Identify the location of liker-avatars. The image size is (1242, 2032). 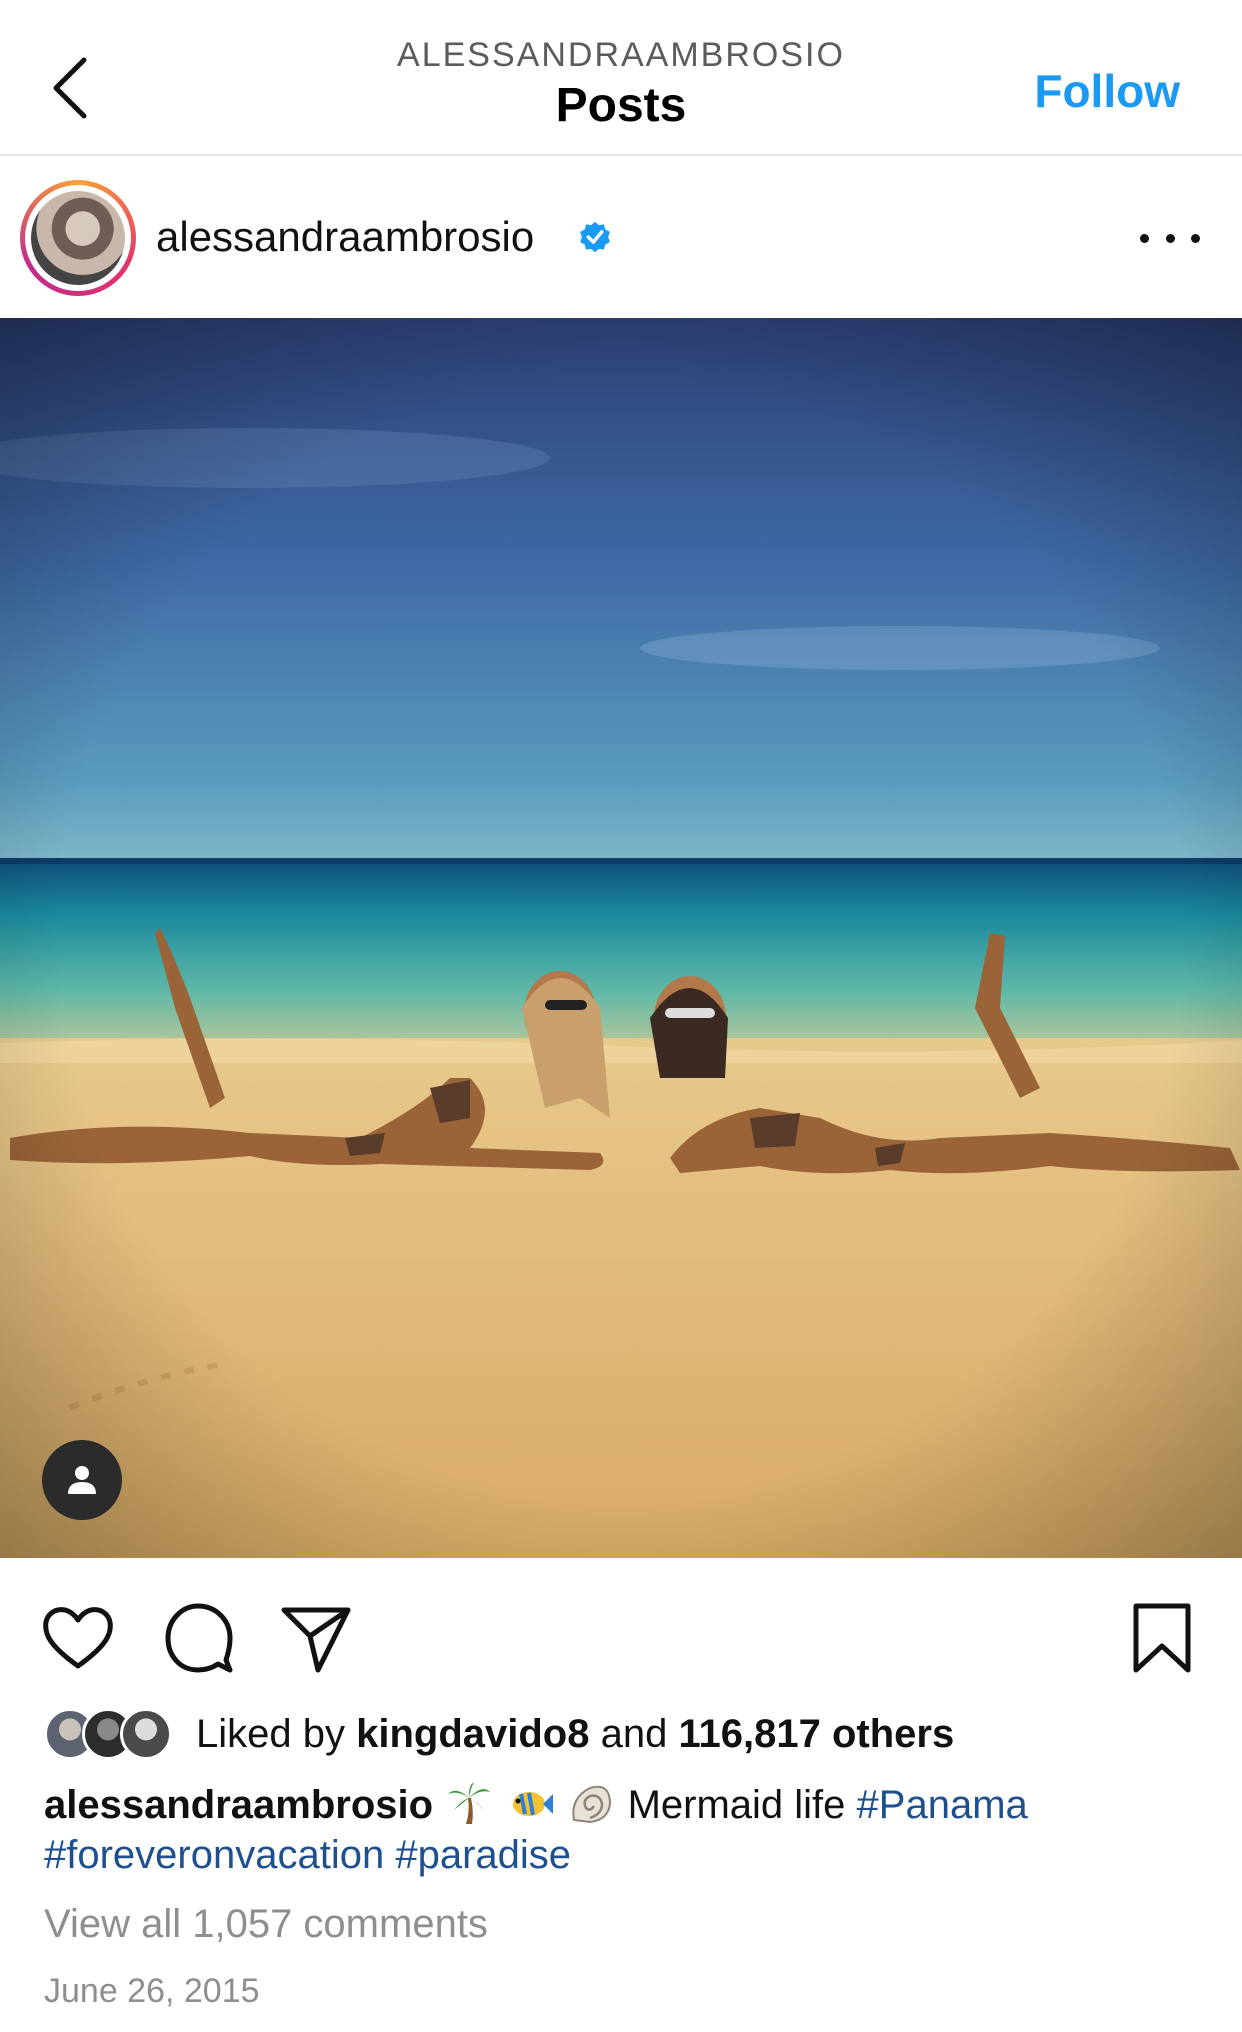
(120, 1734).